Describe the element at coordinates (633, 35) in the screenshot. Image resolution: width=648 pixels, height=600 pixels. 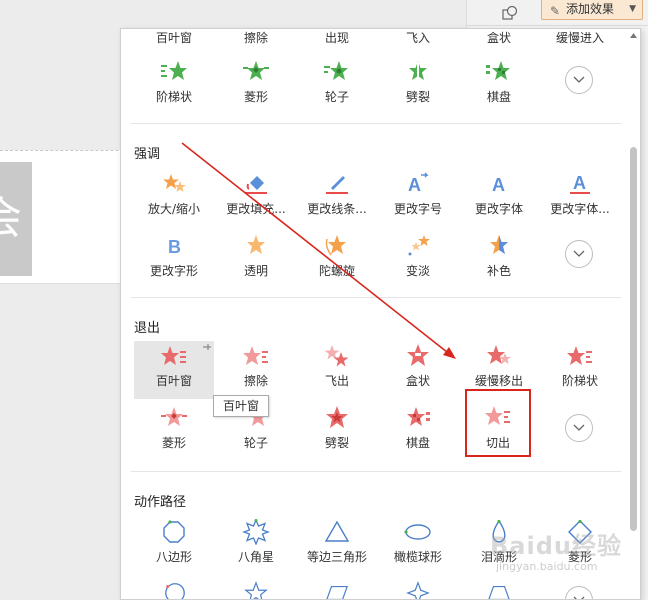
I see `scroll-up-icon` at that location.